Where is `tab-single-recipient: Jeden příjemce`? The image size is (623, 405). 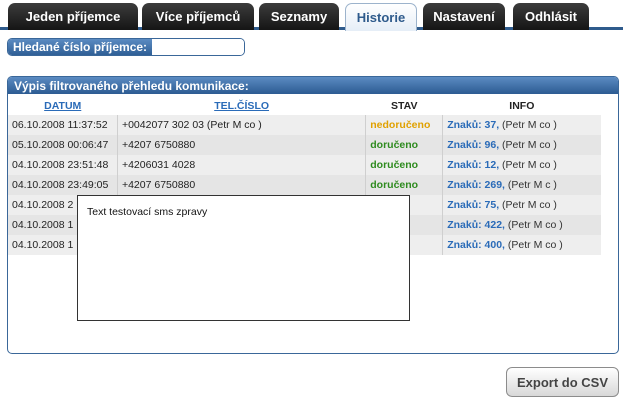
tab-single-recipient: Jeden příjemce is located at coordinates (73, 16).